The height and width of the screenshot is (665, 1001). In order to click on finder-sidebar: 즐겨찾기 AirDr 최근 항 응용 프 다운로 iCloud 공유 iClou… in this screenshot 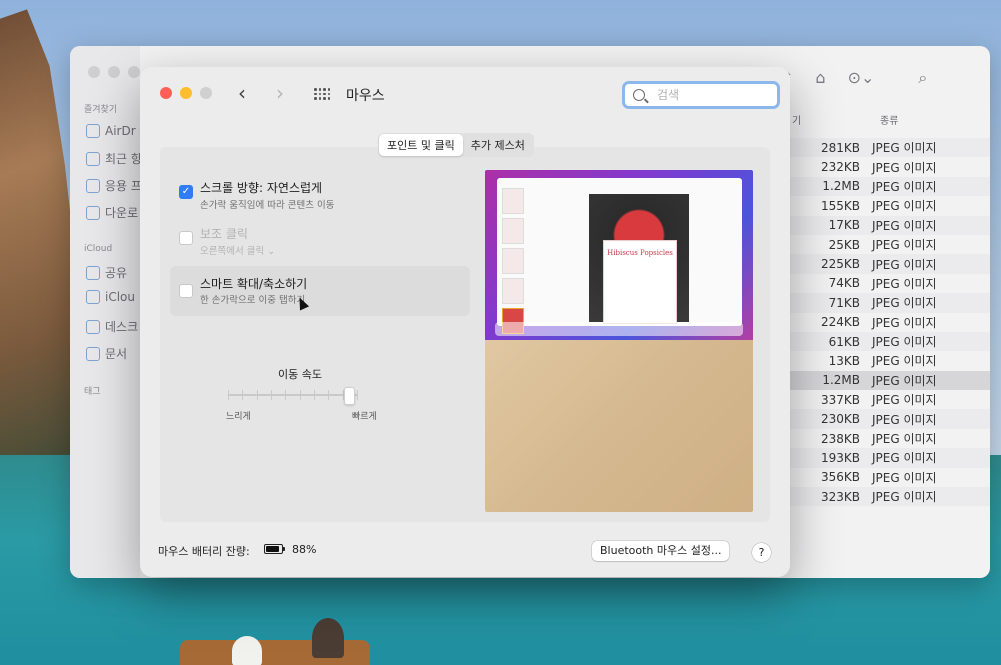, I will do `click(106, 312)`.